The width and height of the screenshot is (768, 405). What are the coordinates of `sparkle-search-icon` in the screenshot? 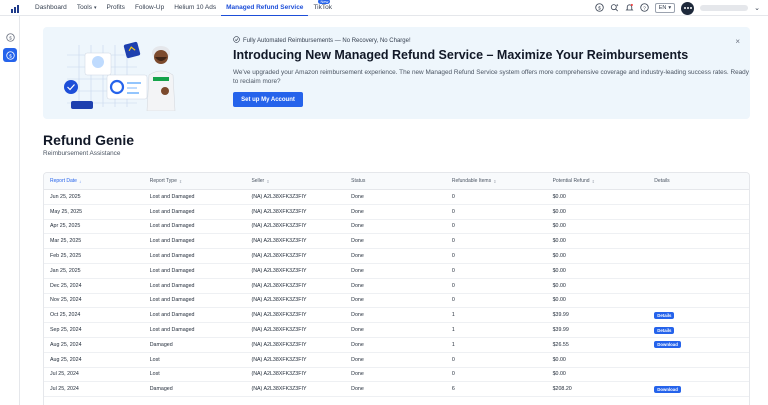 It's located at (614, 8).